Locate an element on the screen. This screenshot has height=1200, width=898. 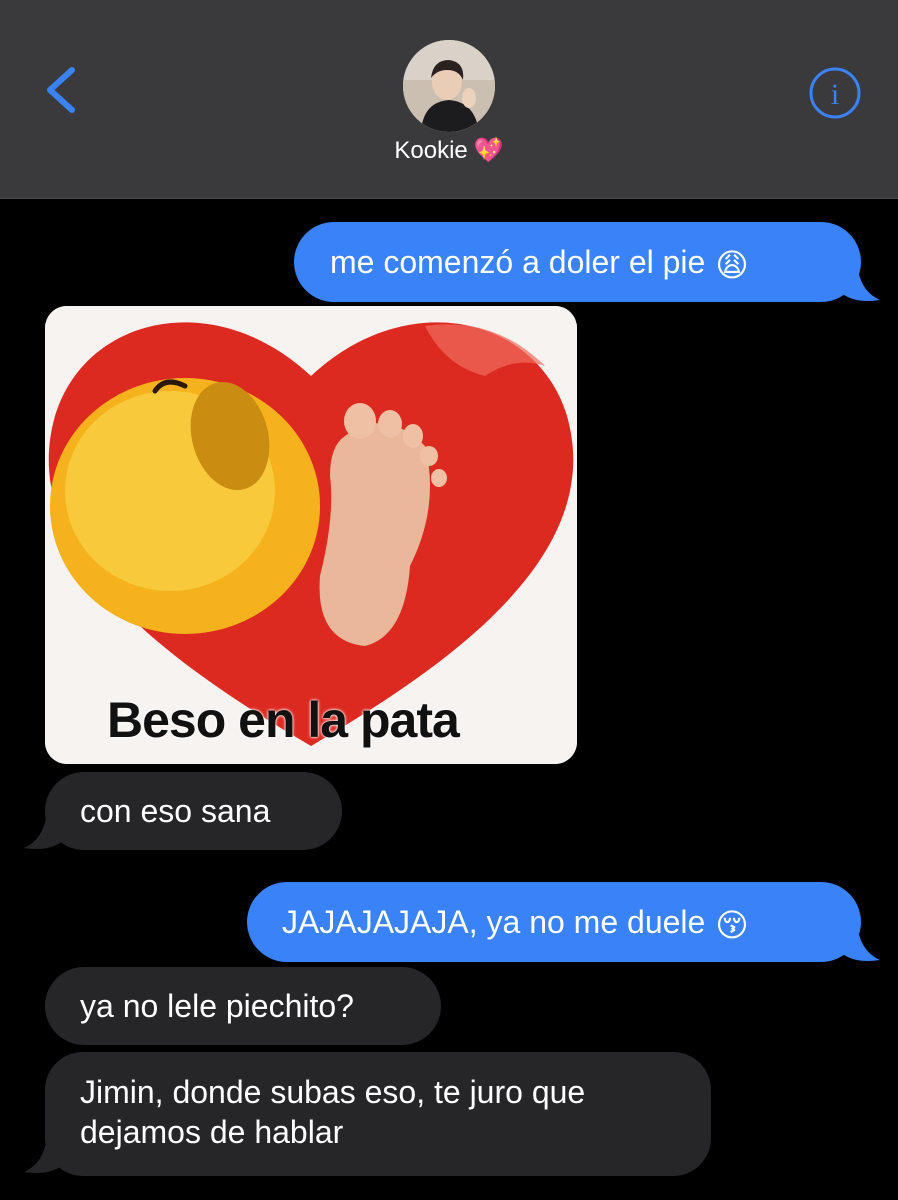
kissing-face-emoji: 😚 is located at coordinates (732, 924).